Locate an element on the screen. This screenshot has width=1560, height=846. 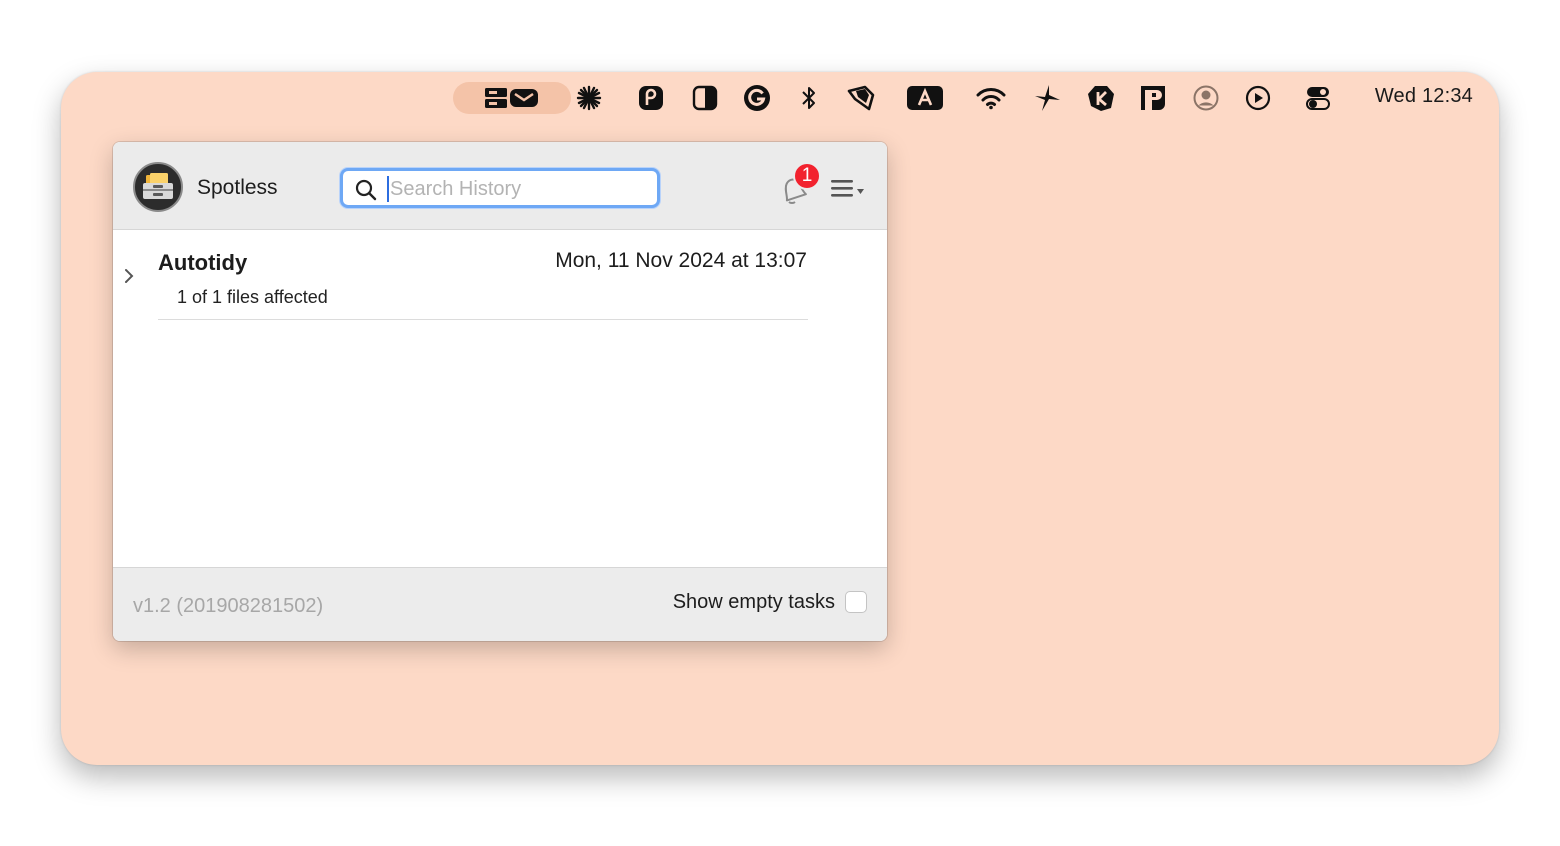
options-menu-icon is located at coordinates (848, 188).